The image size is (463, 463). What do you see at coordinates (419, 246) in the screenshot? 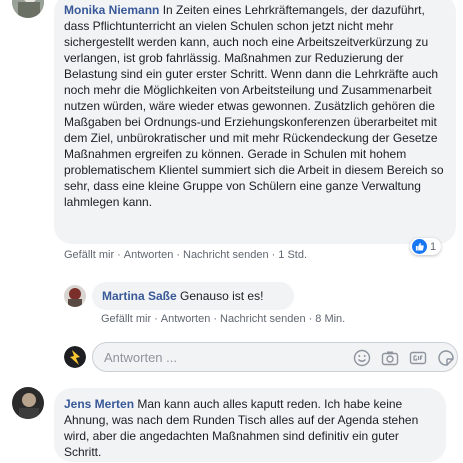
I see `like-reaction-icon` at bounding box center [419, 246].